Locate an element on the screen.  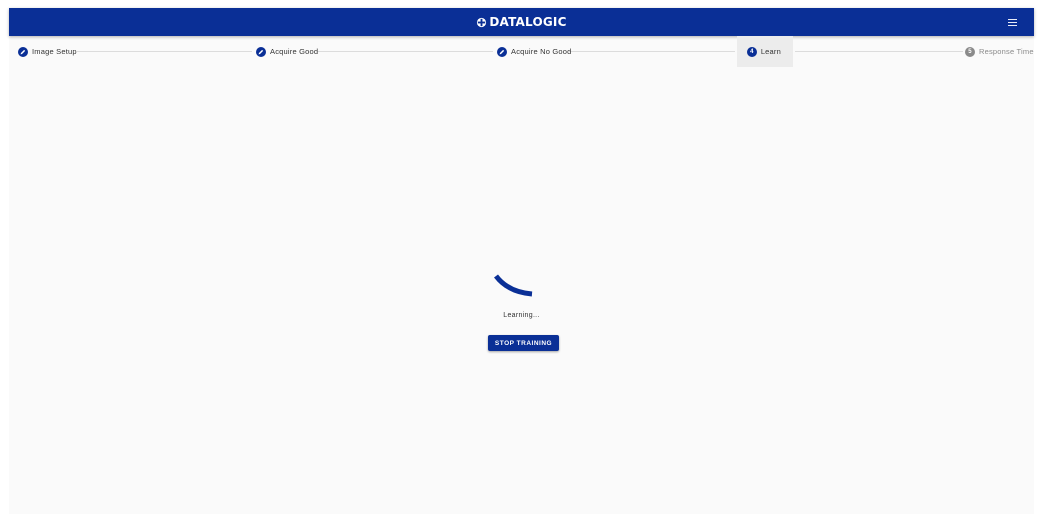
step-label: Acquire No Good is located at coordinates (541, 51).